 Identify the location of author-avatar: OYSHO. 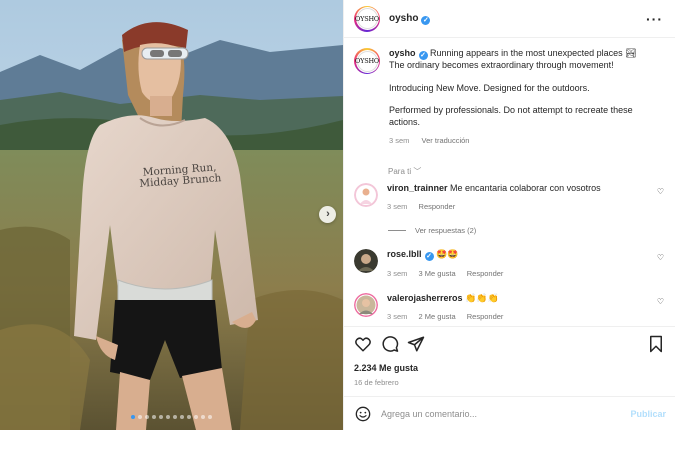
(367, 18).